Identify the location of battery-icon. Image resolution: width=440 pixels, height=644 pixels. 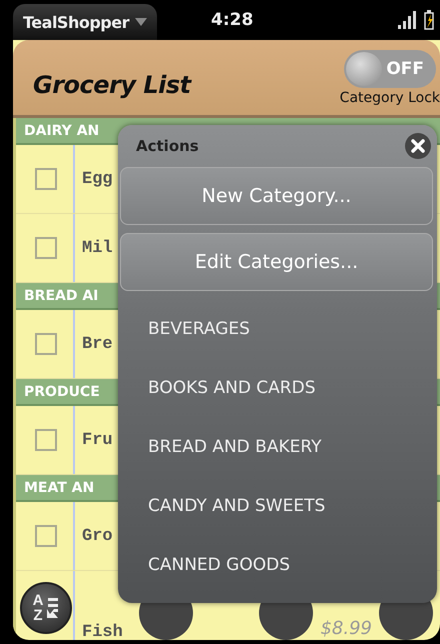
(429, 20).